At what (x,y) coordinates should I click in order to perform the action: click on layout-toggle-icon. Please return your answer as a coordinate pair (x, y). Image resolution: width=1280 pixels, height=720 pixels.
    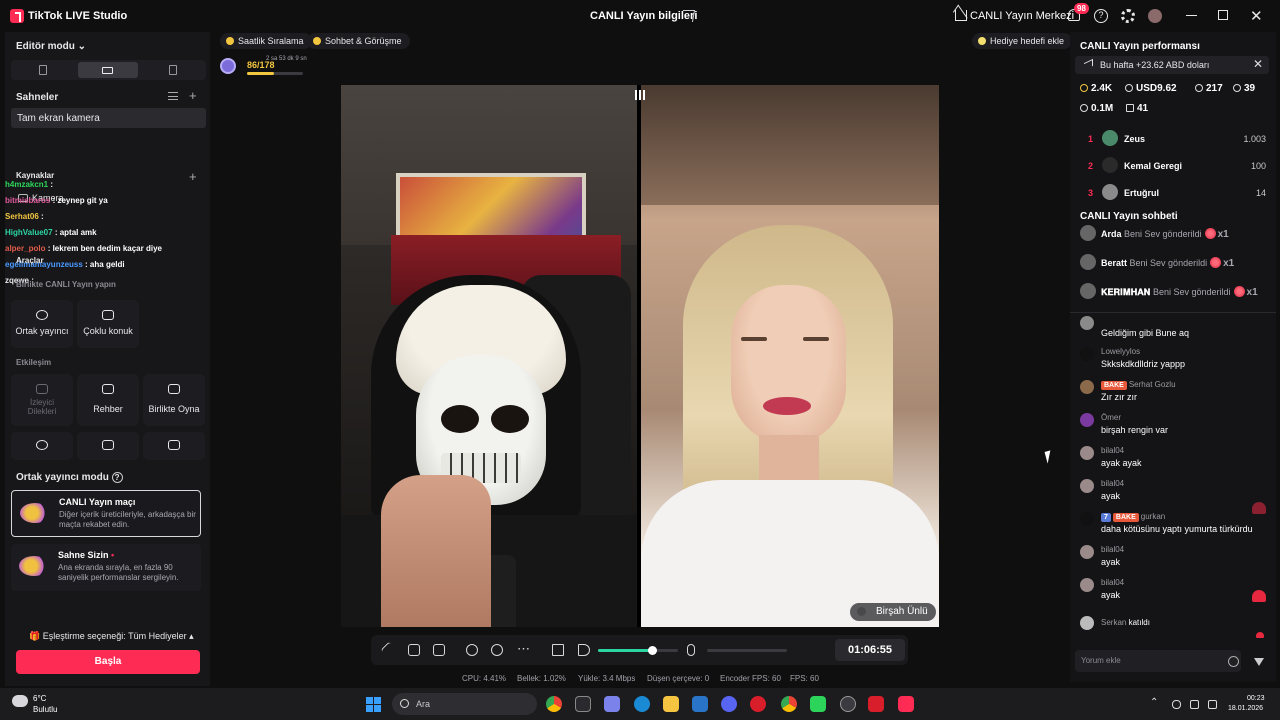
    Looking at the image, I should click on (640, 95).